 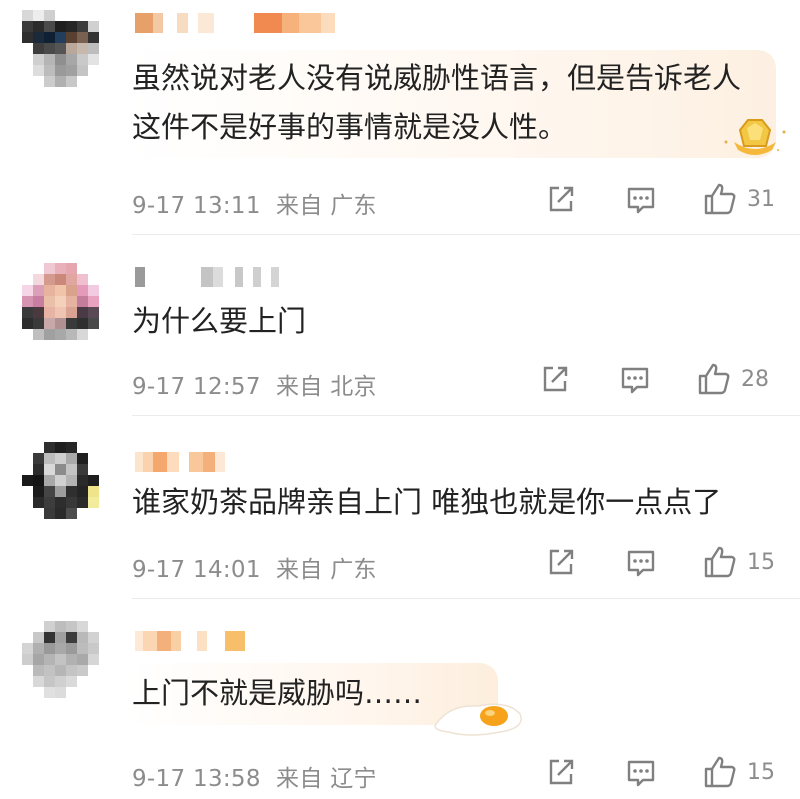 What do you see at coordinates (739, 199) in the screenshot?
I see `like-button: 31` at bounding box center [739, 199].